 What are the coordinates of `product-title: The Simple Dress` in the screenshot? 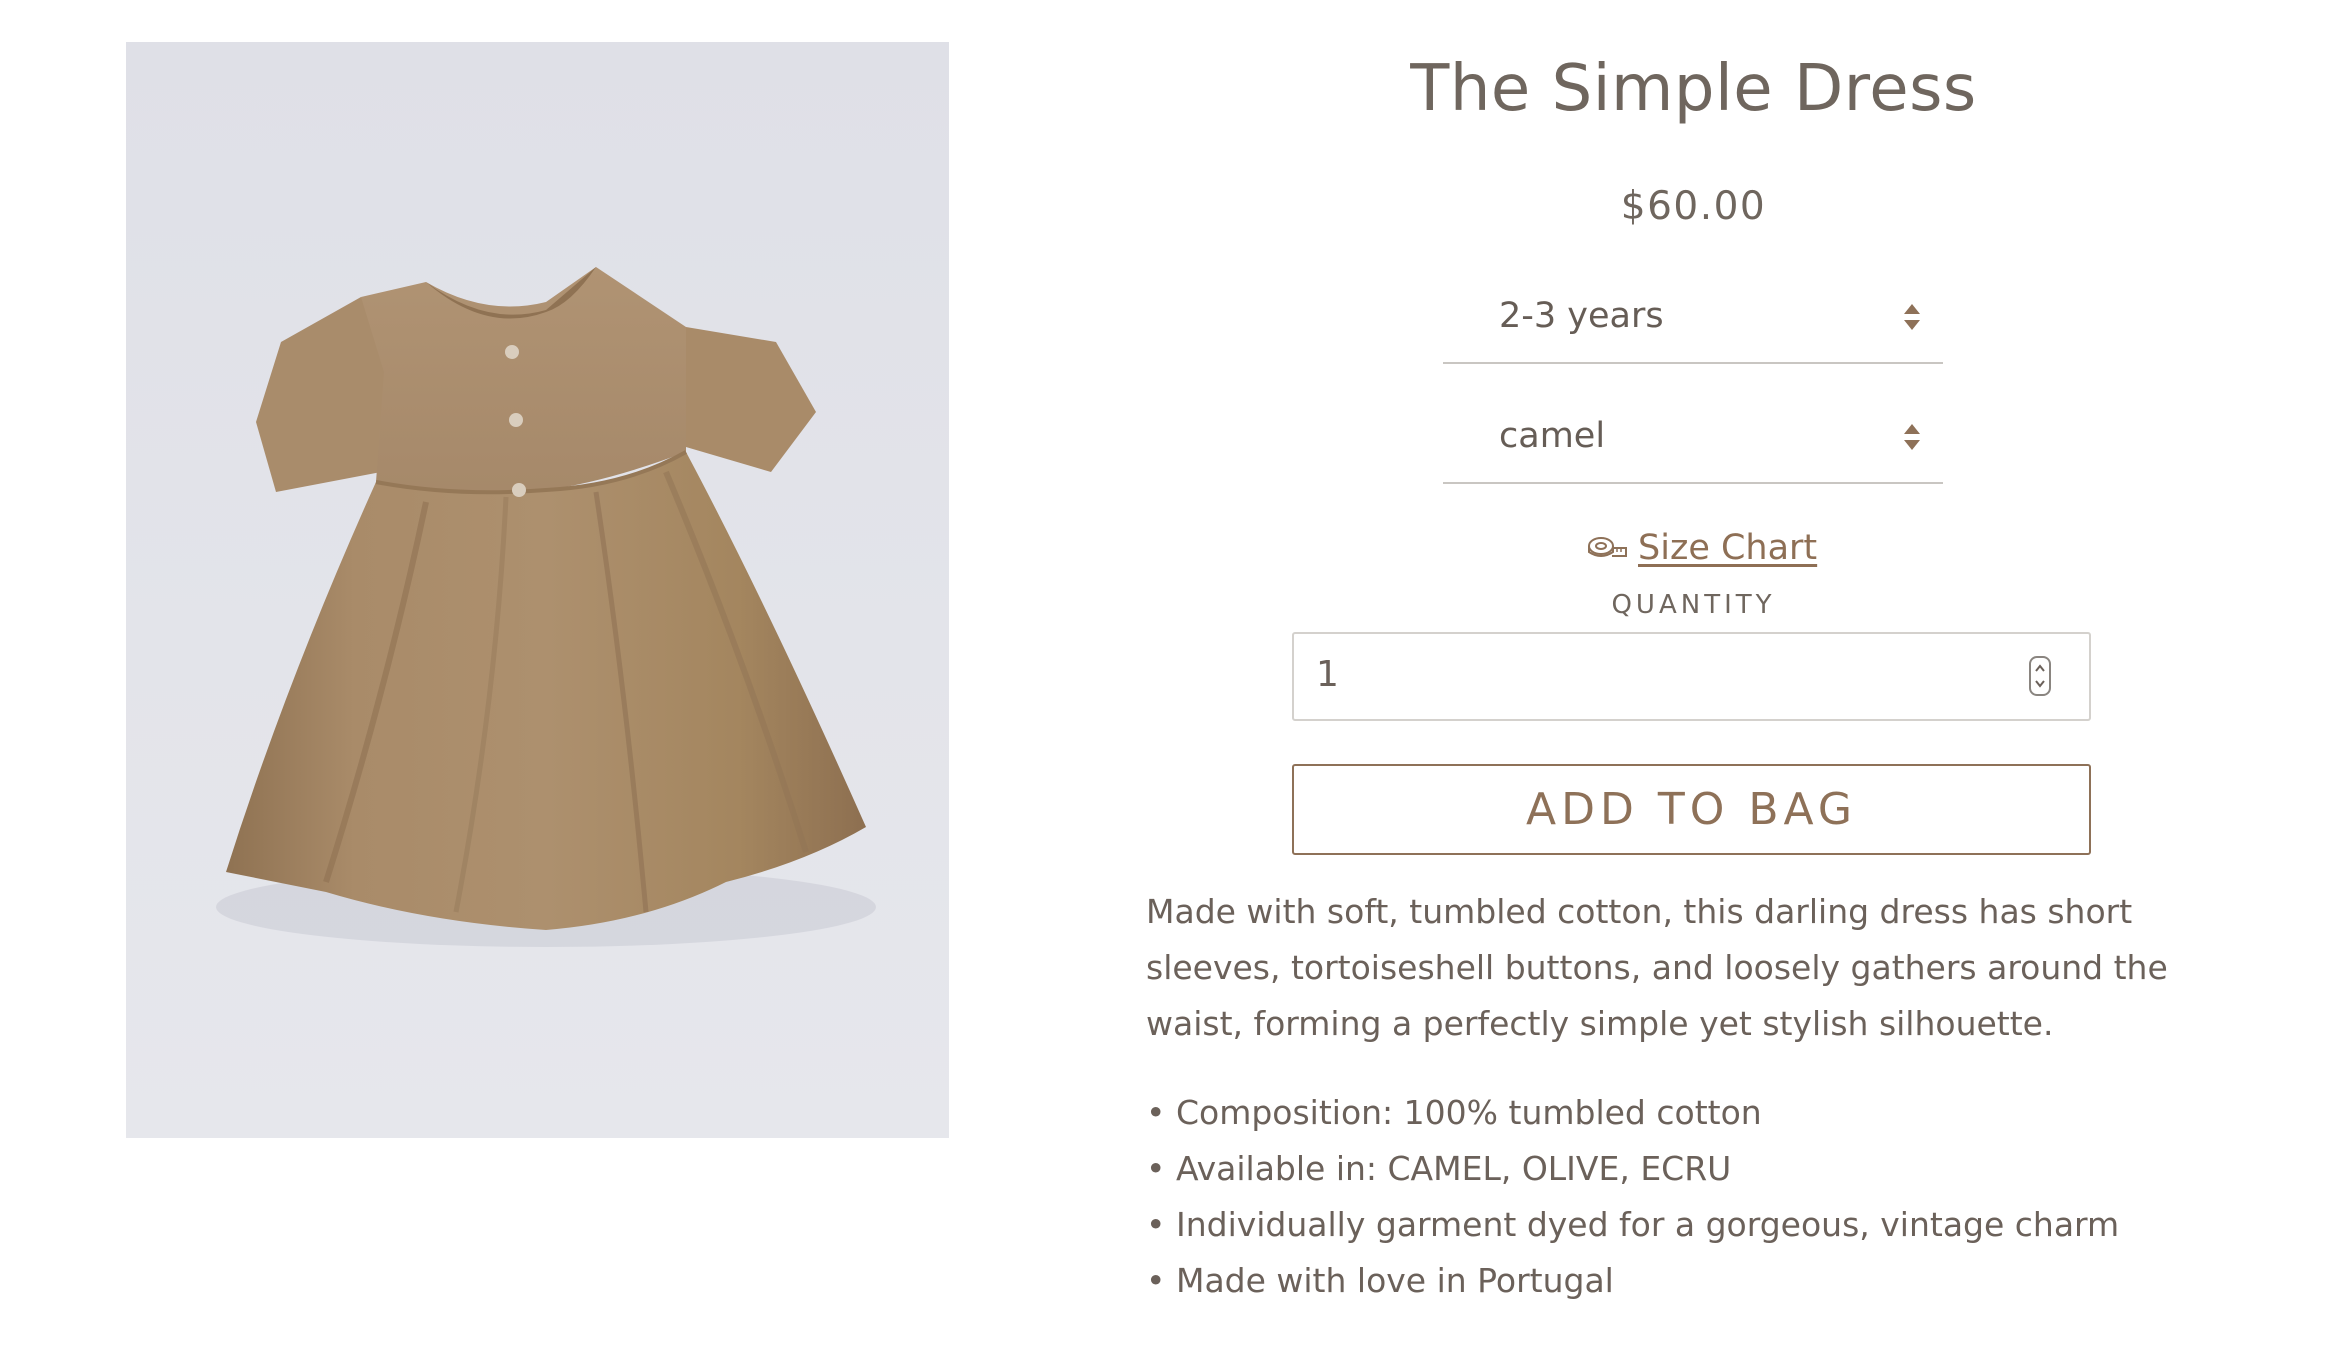 It's located at (1693, 89).